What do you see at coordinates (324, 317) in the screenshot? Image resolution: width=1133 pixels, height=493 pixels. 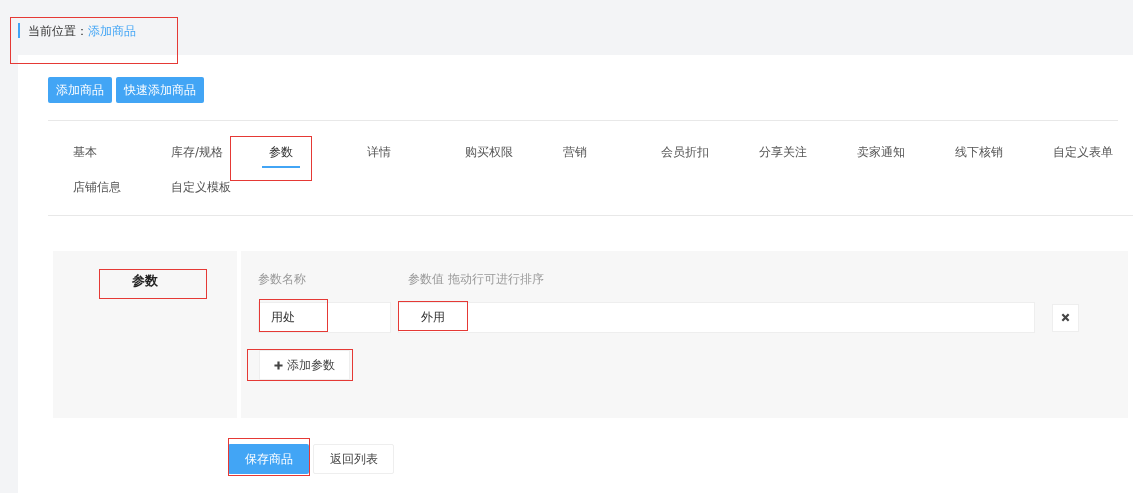 I see `param-name-input: 用处` at bounding box center [324, 317].